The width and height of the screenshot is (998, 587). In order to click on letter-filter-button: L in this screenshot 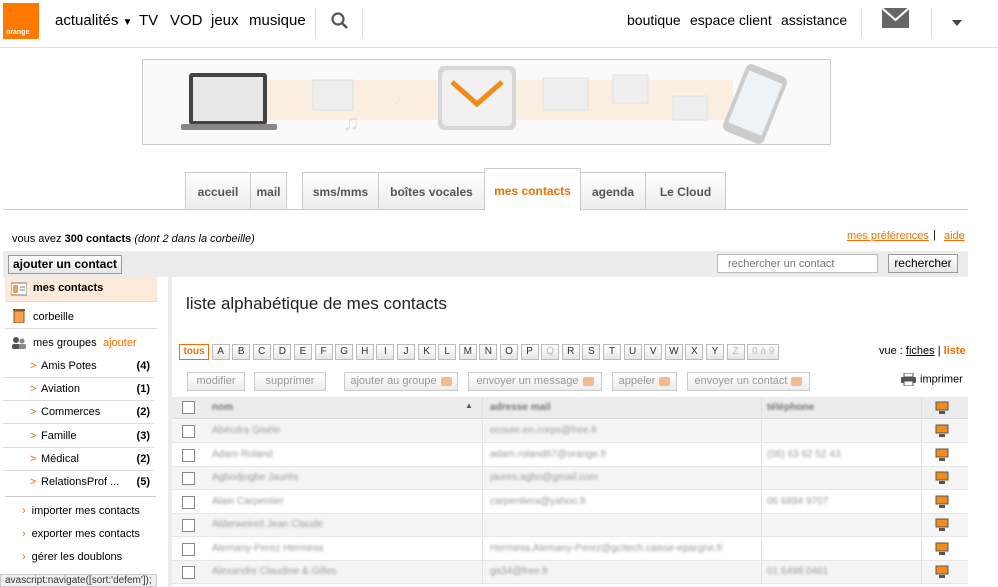, I will do `click(447, 352)`.